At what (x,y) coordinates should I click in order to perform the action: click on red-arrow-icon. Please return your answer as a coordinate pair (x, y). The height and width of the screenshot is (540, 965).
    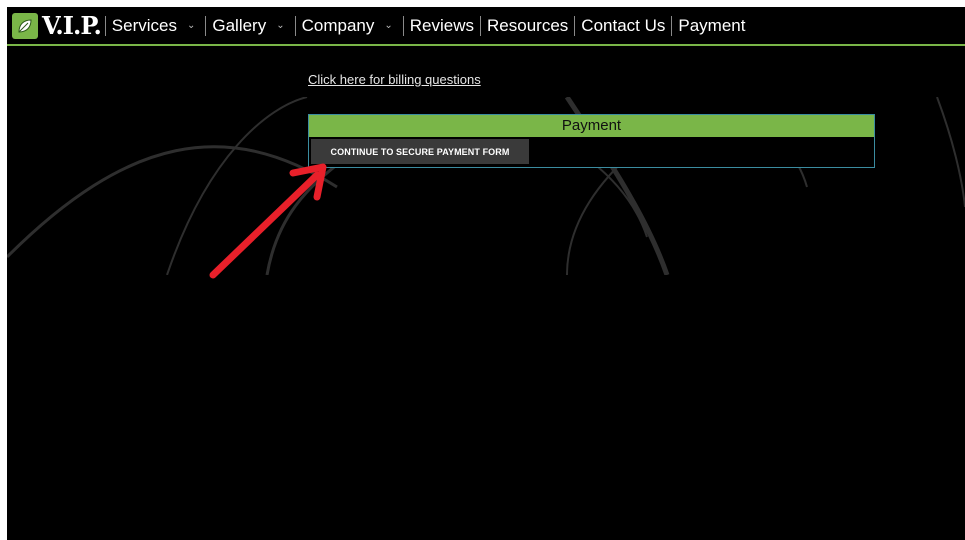
    Looking at the image, I should click on (268, 221).